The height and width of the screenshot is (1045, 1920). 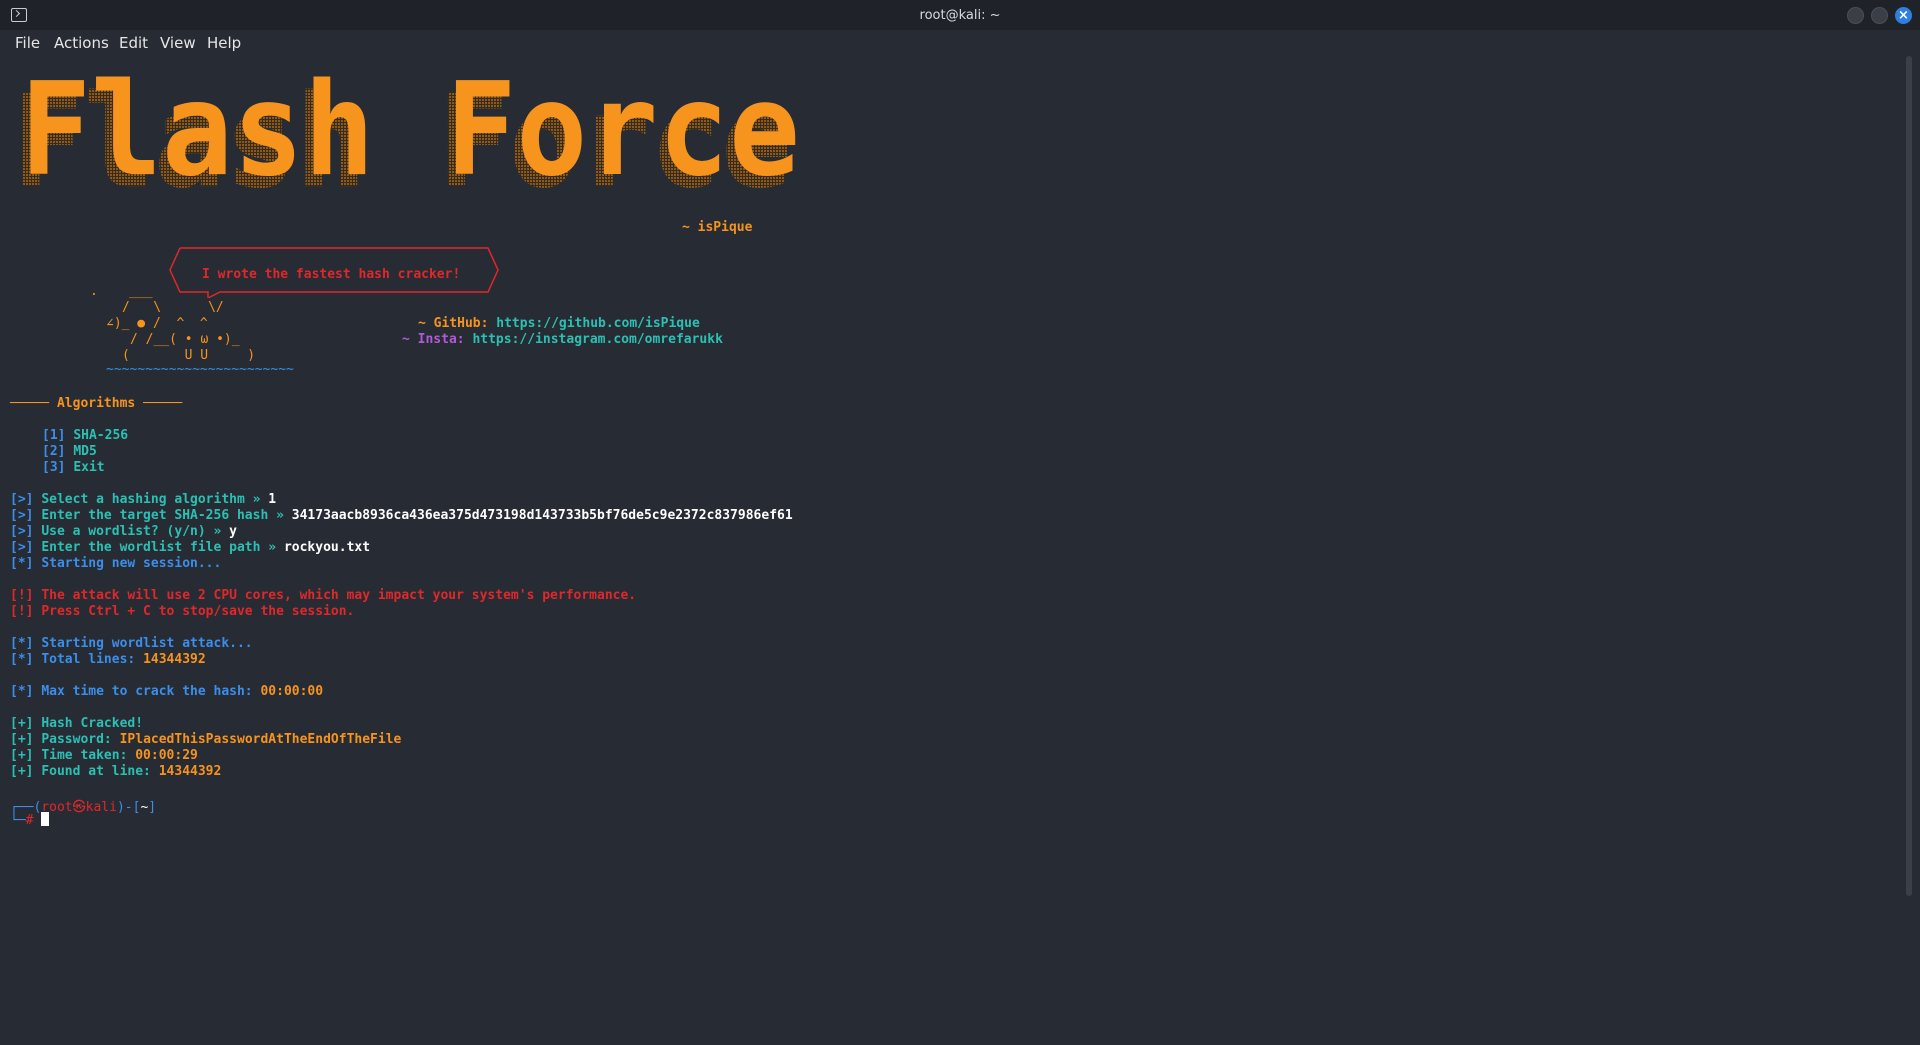 I want to click on select-algorithm-line: [>] Select a hashing algorithm » 1, so click(x=143, y=499).